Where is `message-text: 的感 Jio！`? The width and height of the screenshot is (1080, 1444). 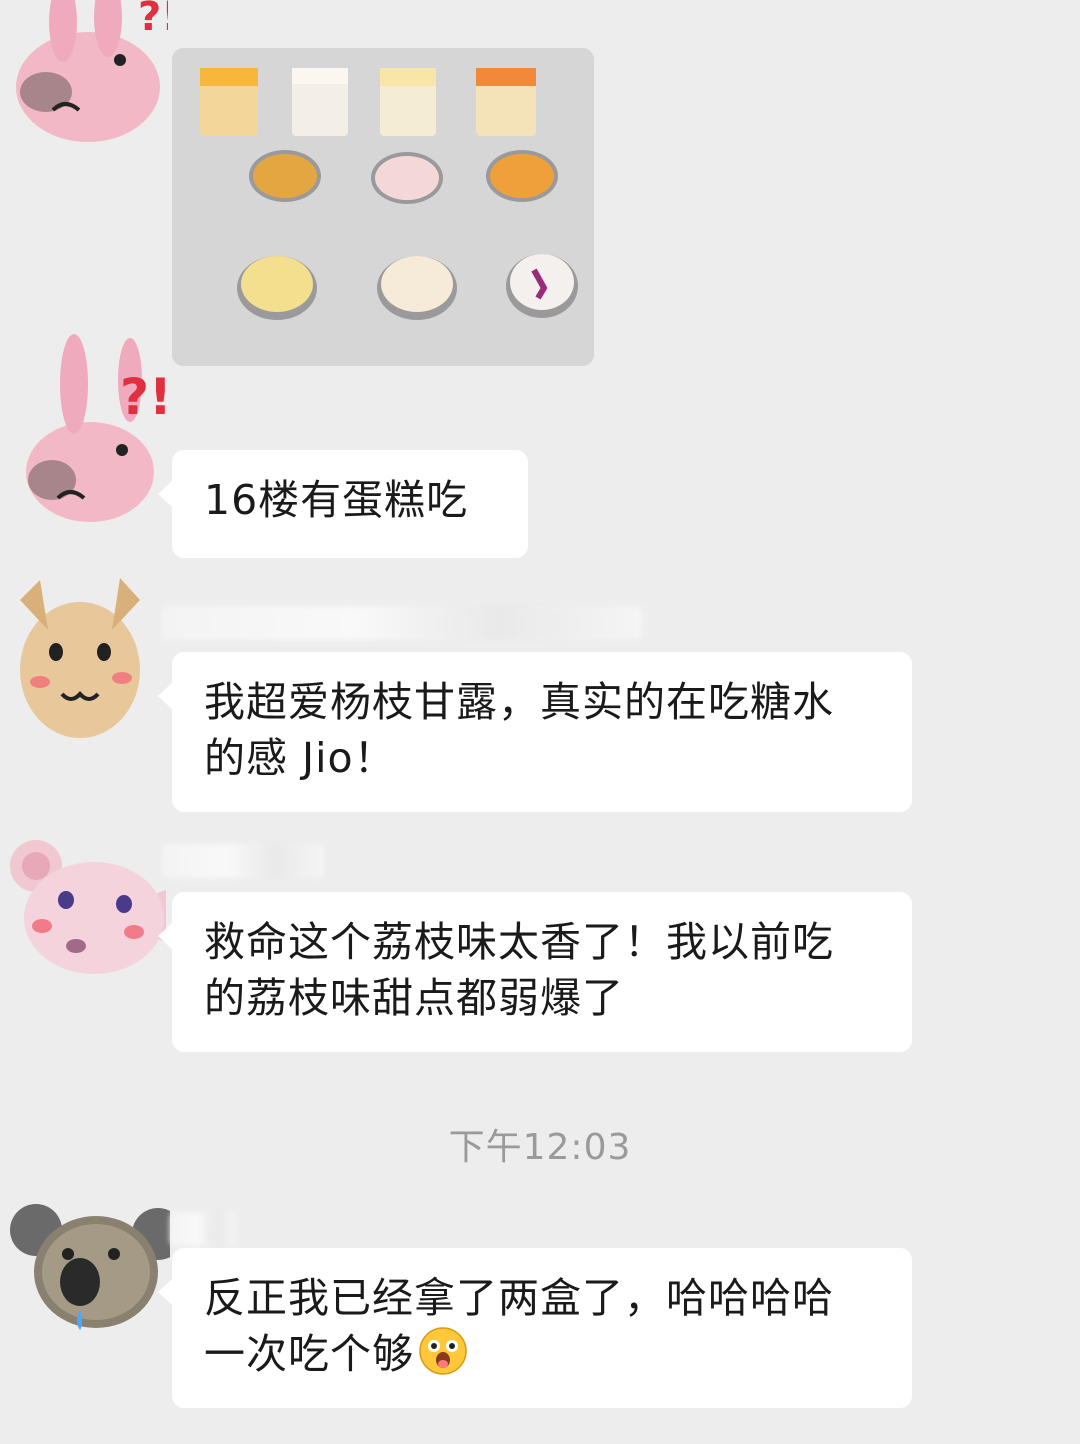
message-text: 的感 Jio！ is located at coordinates (300, 758).